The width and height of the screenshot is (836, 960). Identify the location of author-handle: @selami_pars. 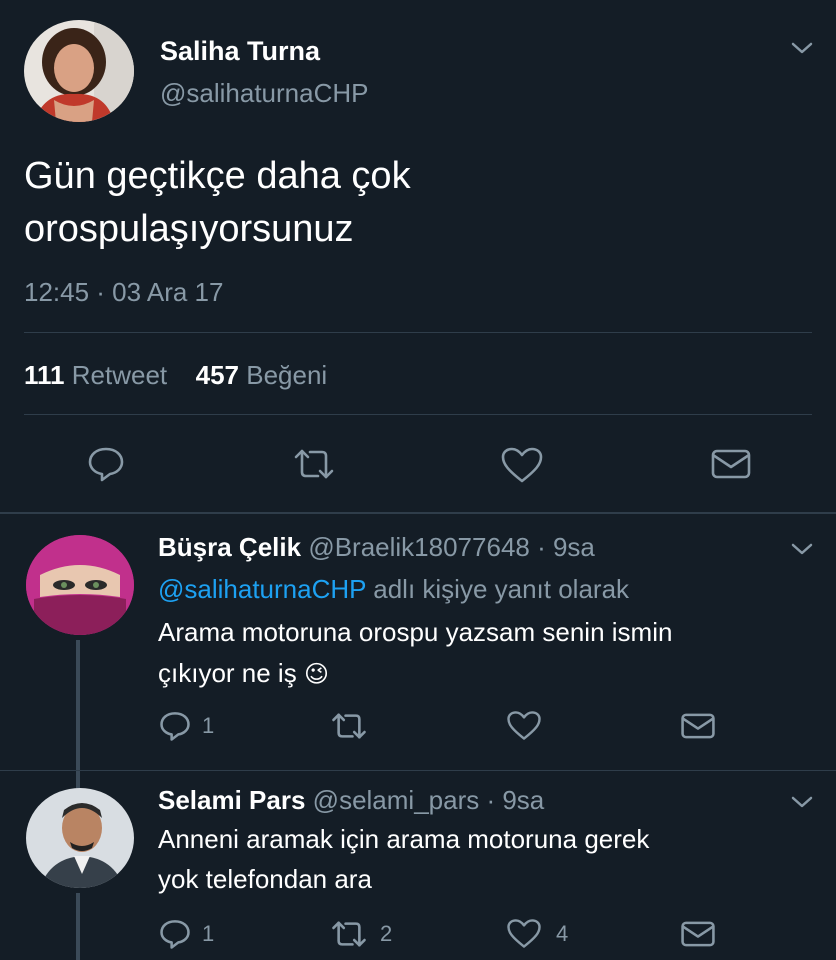
(396, 800).